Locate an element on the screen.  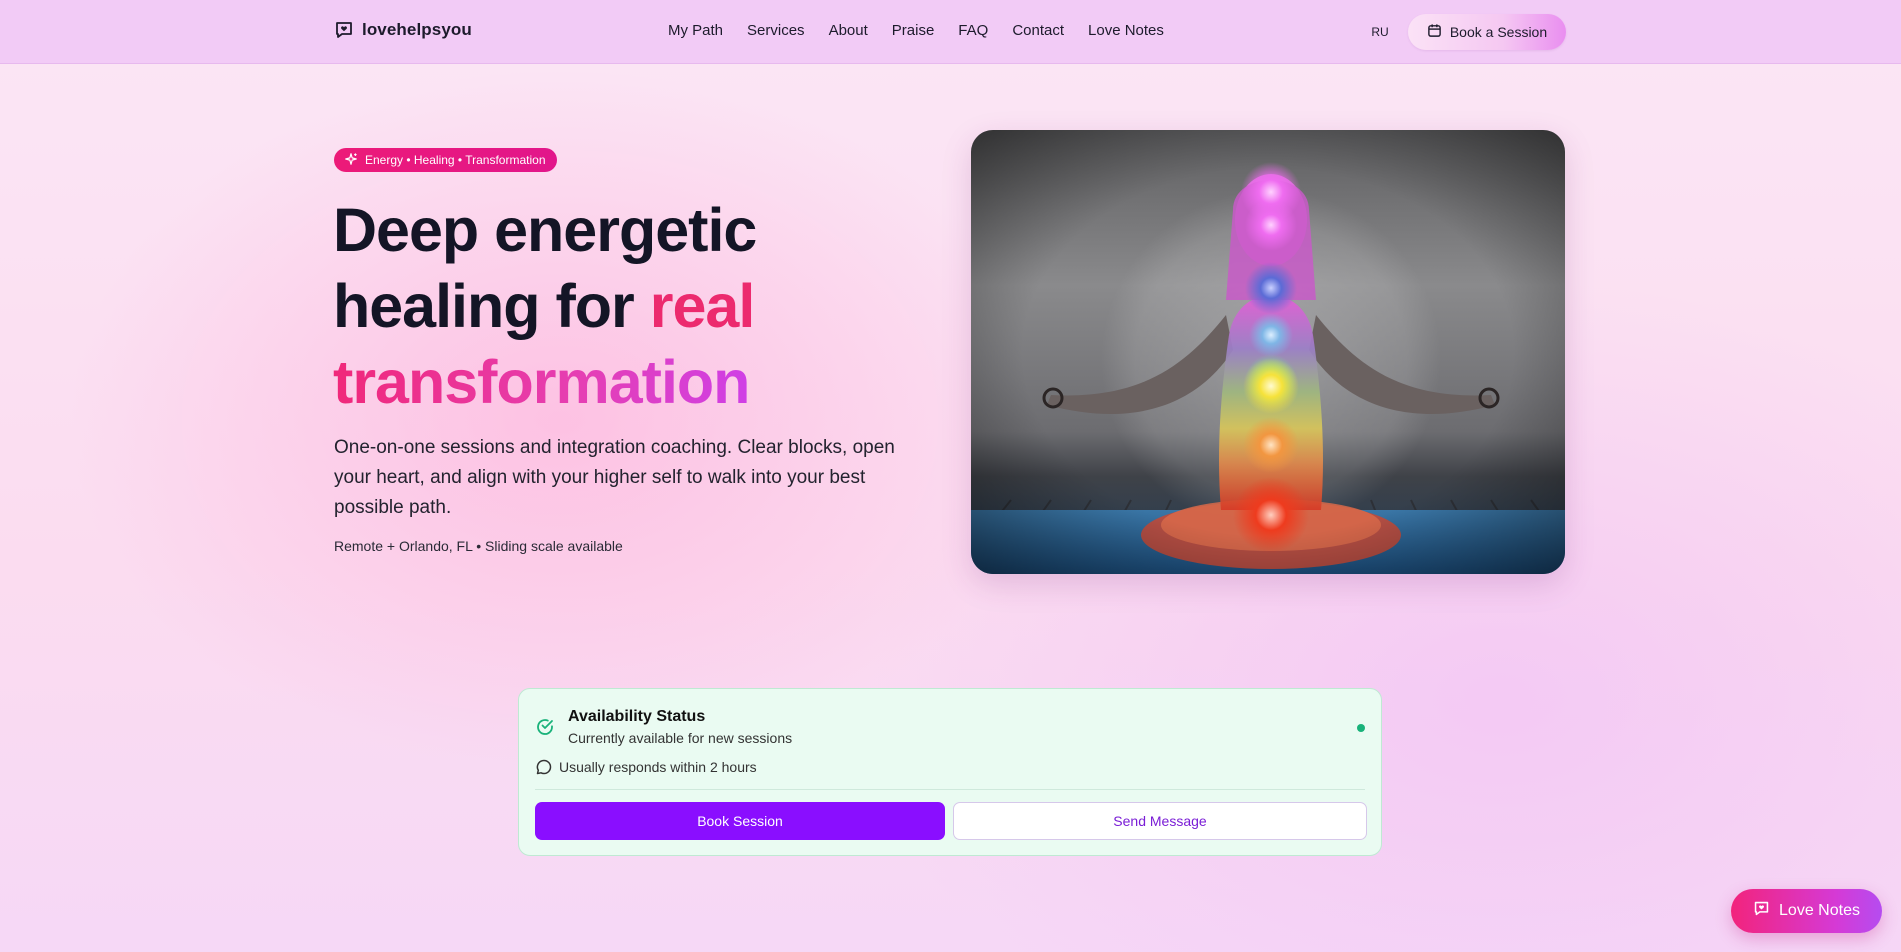
status-indicator-dot is located at coordinates (1361, 728).